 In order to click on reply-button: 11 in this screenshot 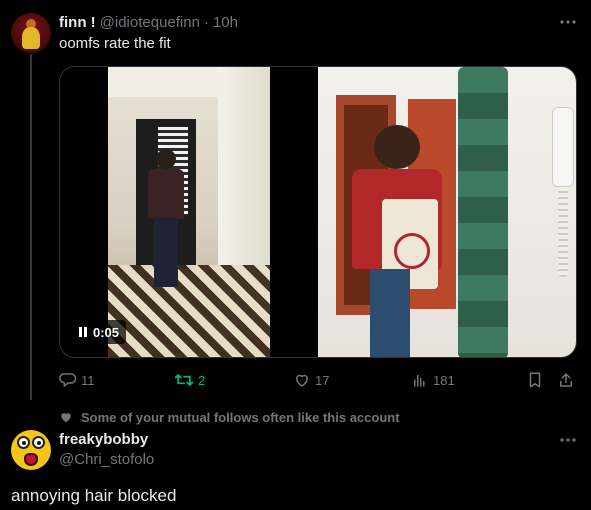, I will do `click(77, 380)`.